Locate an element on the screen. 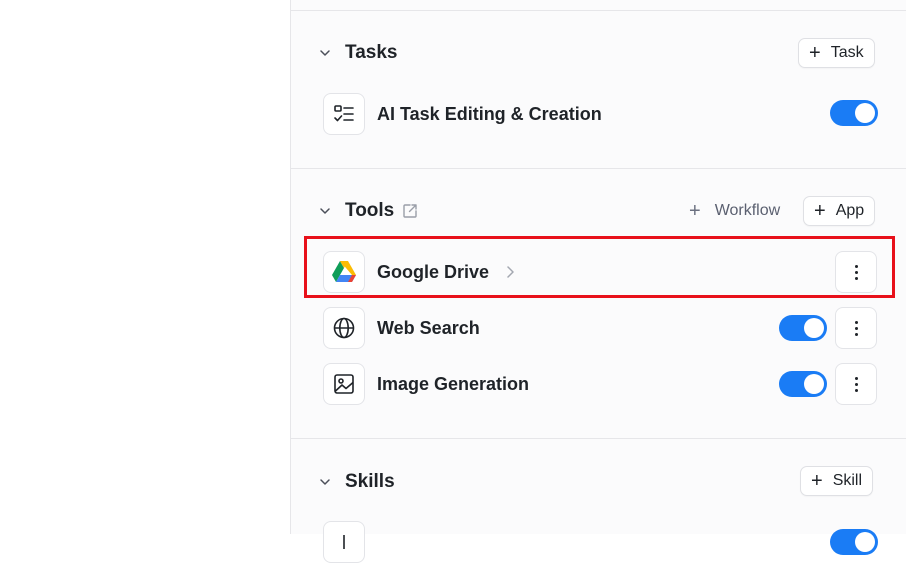 The width and height of the screenshot is (906, 563). image-generation-toggle is located at coordinates (803, 384).